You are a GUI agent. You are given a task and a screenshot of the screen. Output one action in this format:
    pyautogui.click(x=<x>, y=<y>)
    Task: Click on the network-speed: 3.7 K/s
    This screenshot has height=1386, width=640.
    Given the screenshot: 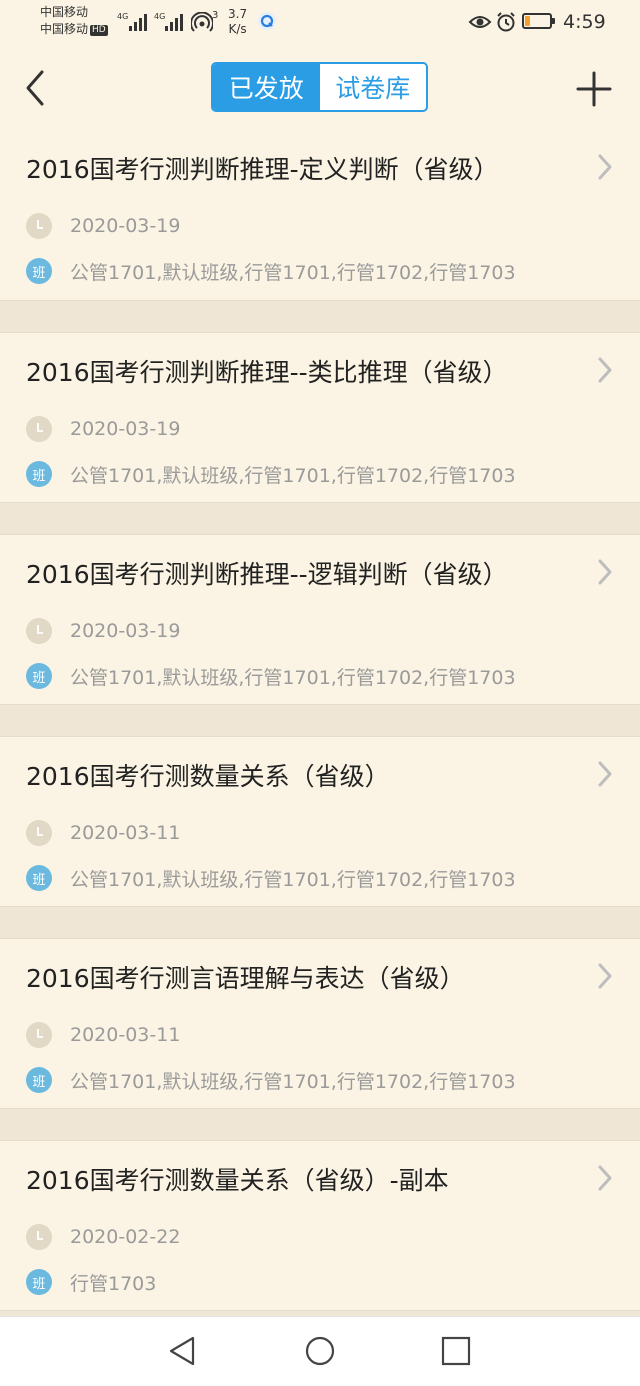 What is the action you would take?
    pyautogui.click(x=237, y=22)
    